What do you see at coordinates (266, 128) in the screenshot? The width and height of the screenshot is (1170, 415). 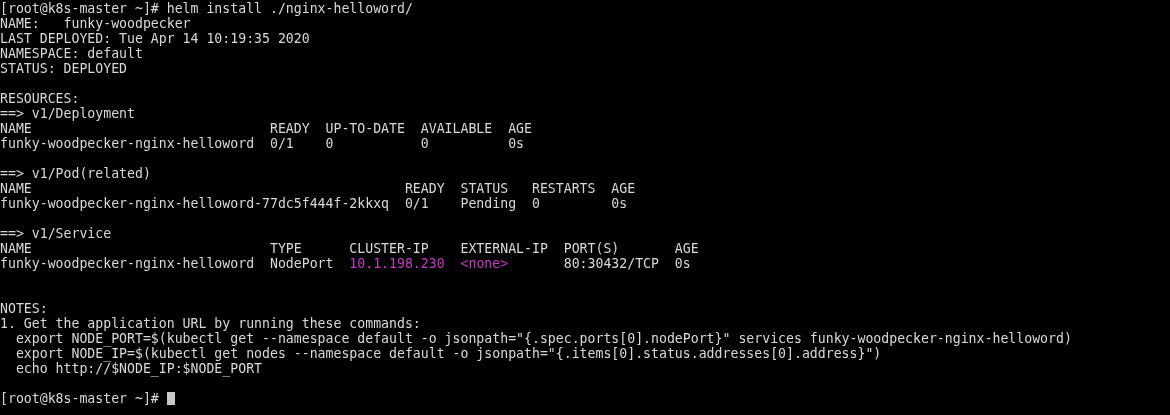 I see `terminal-line: NAME READY UP-TO-DATE AVAILABLE AGE` at bounding box center [266, 128].